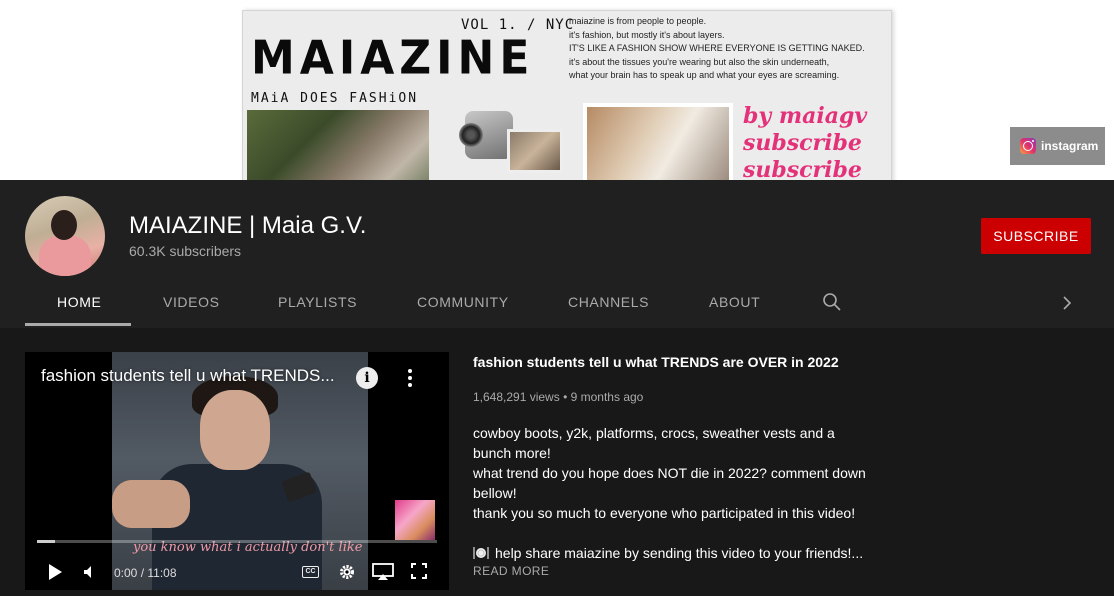  What do you see at coordinates (1070, 146) in the screenshot?
I see `instagram-link-label: instagram` at bounding box center [1070, 146].